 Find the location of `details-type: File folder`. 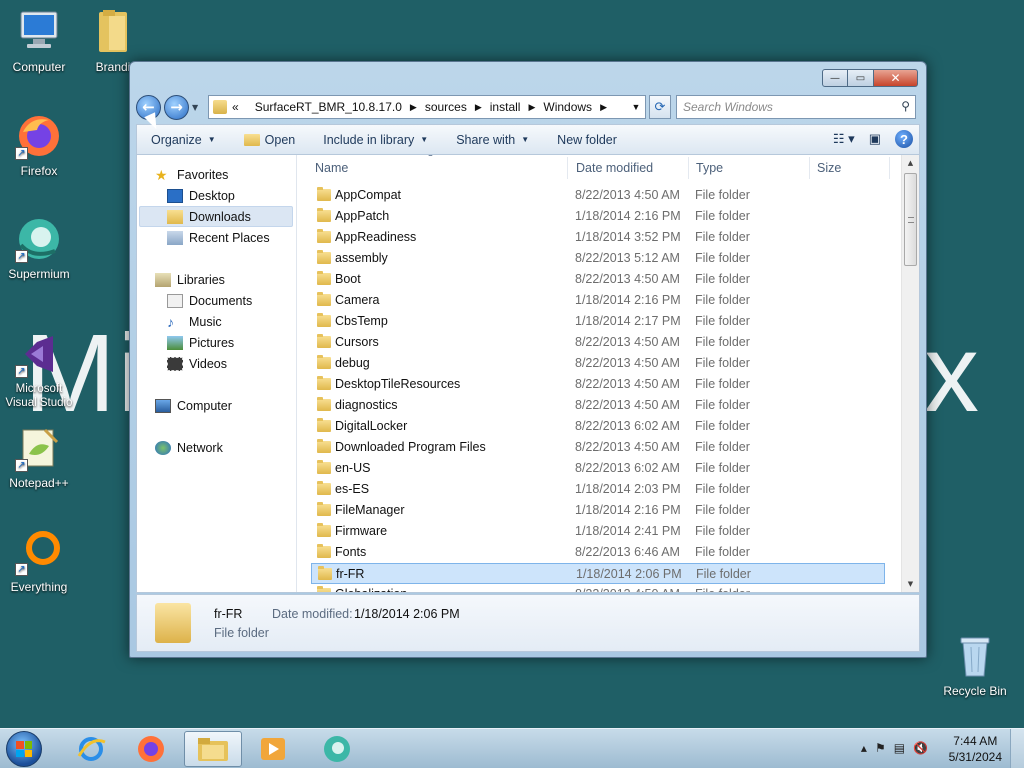

details-type: File folder is located at coordinates (241, 633).